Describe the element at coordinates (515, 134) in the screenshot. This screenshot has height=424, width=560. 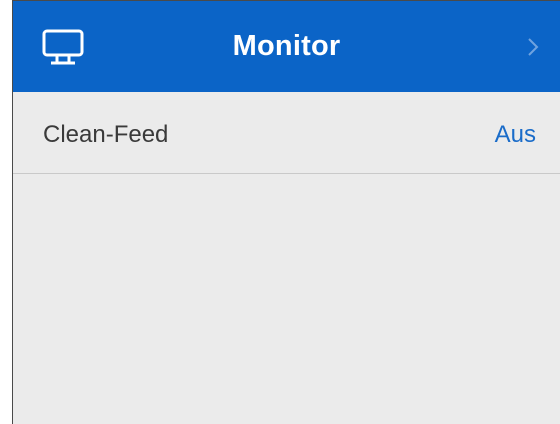
I see `setting-value: Aus` at that location.